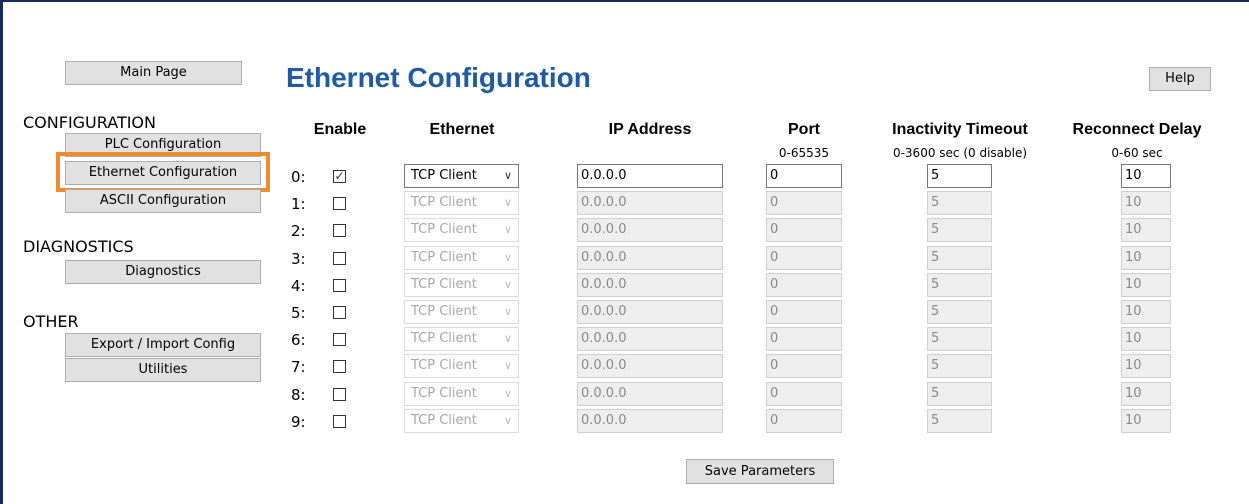  Describe the element at coordinates (650, 129) in the screenshot. I see `ip-address-header: IP Address` at that location.